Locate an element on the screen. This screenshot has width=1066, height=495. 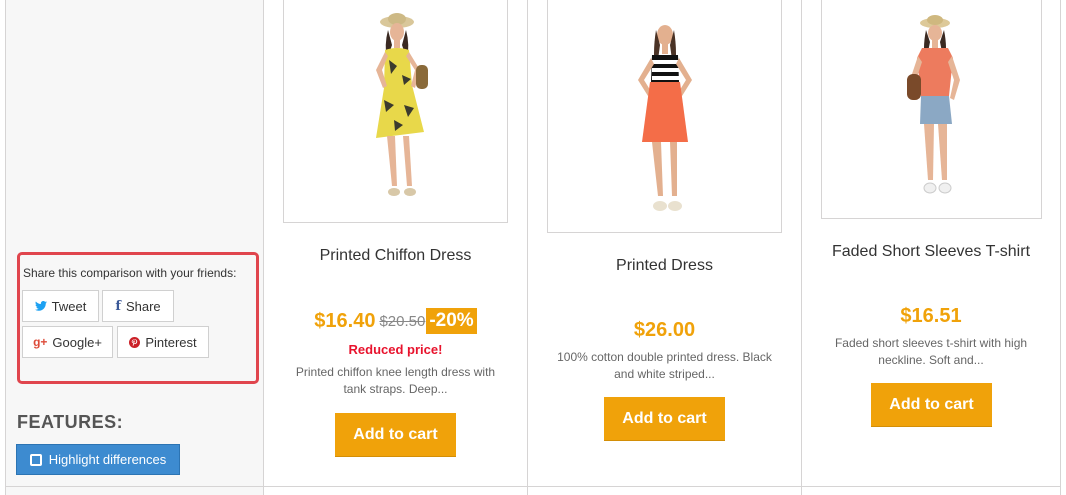
share-label: Share is located at coordinates (143, 306).